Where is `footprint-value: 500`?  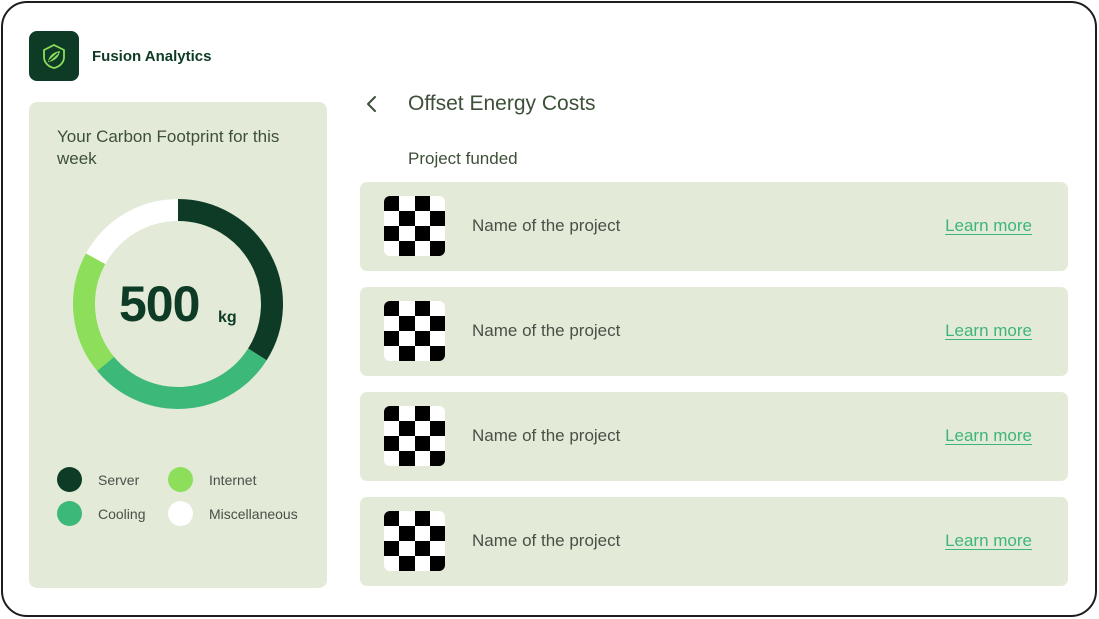 footprint-value: 500 is located at coordinates (159, 304).